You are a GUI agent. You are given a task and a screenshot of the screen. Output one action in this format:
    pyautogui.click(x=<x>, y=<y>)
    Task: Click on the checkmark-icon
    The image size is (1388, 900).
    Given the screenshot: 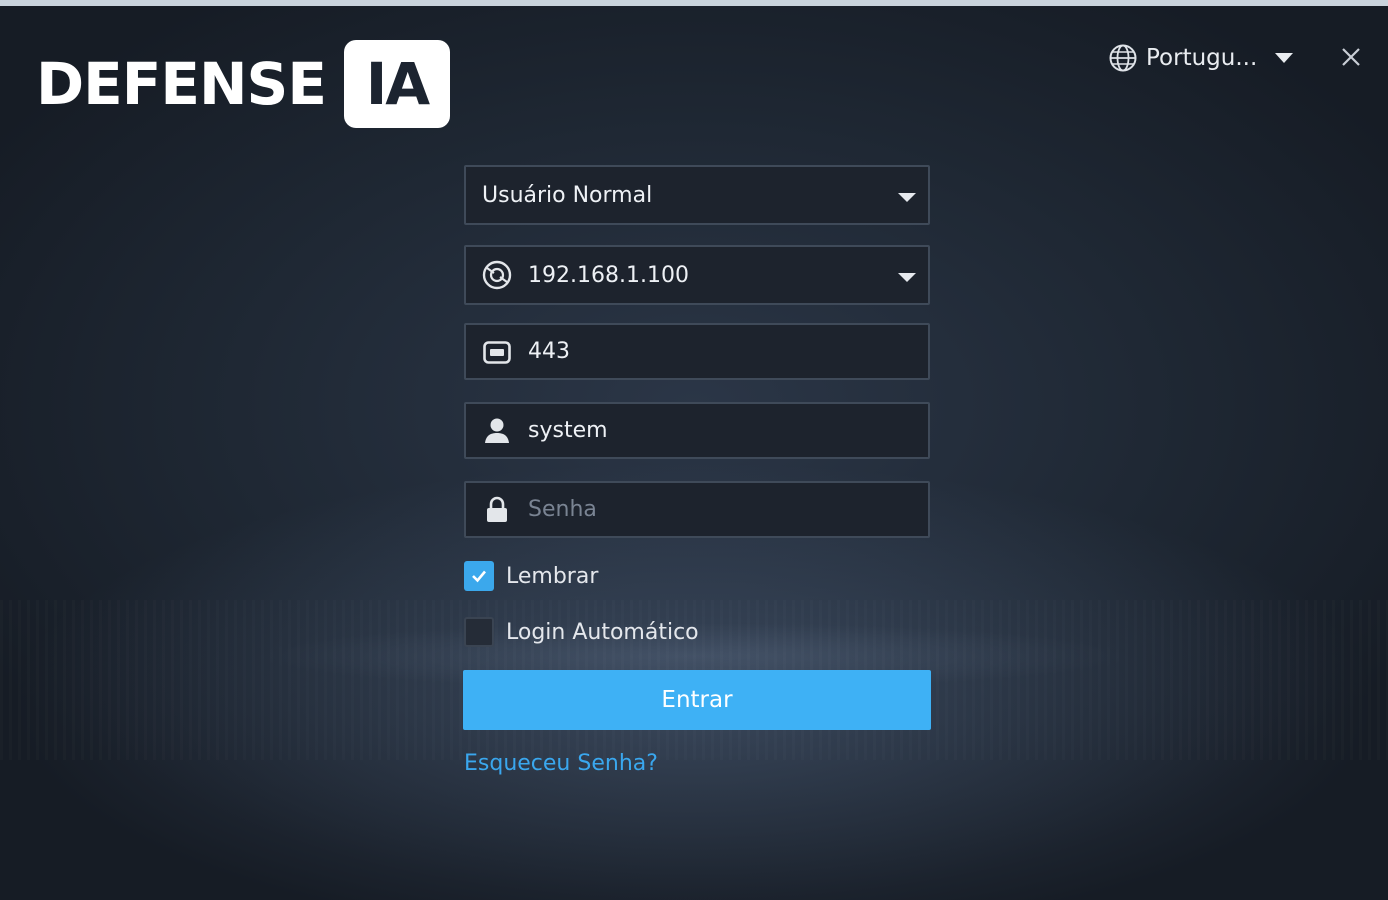 What is the action you would take?
    pyautogui.click(x=479, y=576)
    